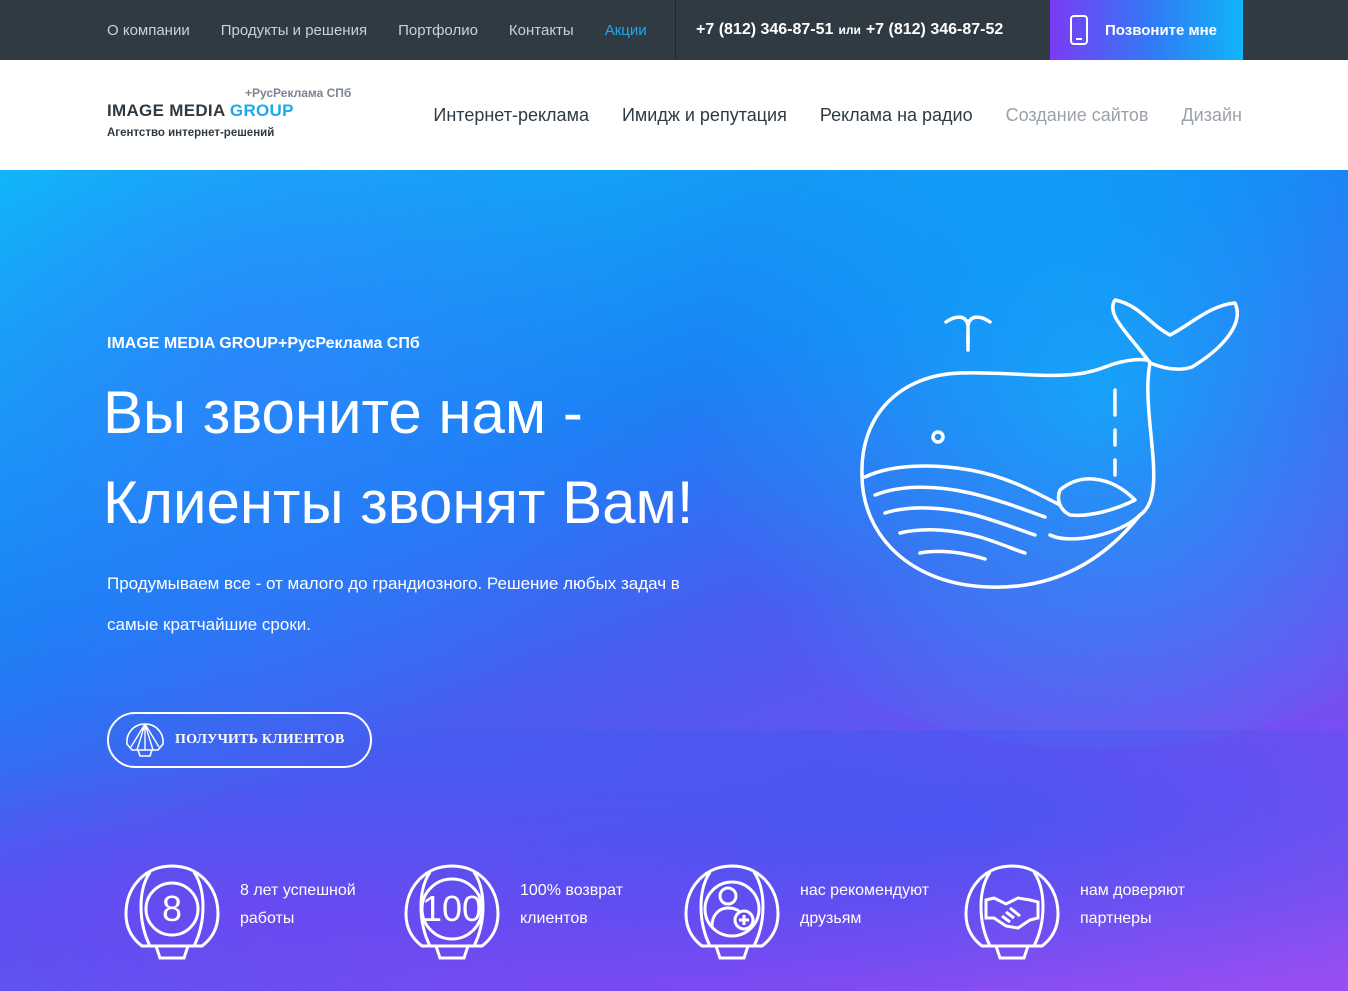 The height and width of the screenshot is (991, 1348). I want to click on get-clients-button: ПОЛУЧИТЬ КЛИЕНТОВ, so click(239, 740).